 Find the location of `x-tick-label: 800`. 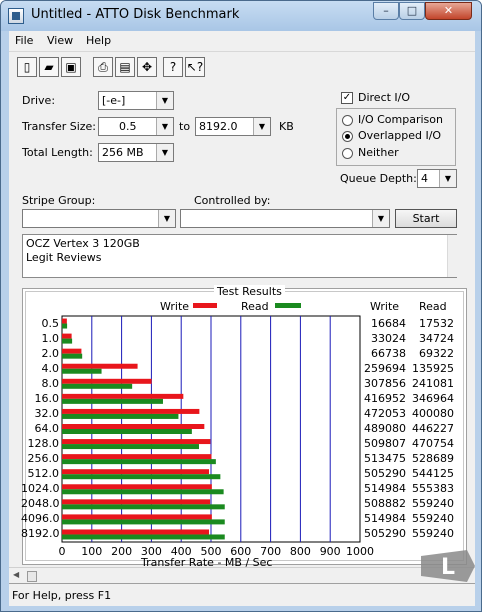

x-tick-label: 800 is located at coordinates (300, 551).